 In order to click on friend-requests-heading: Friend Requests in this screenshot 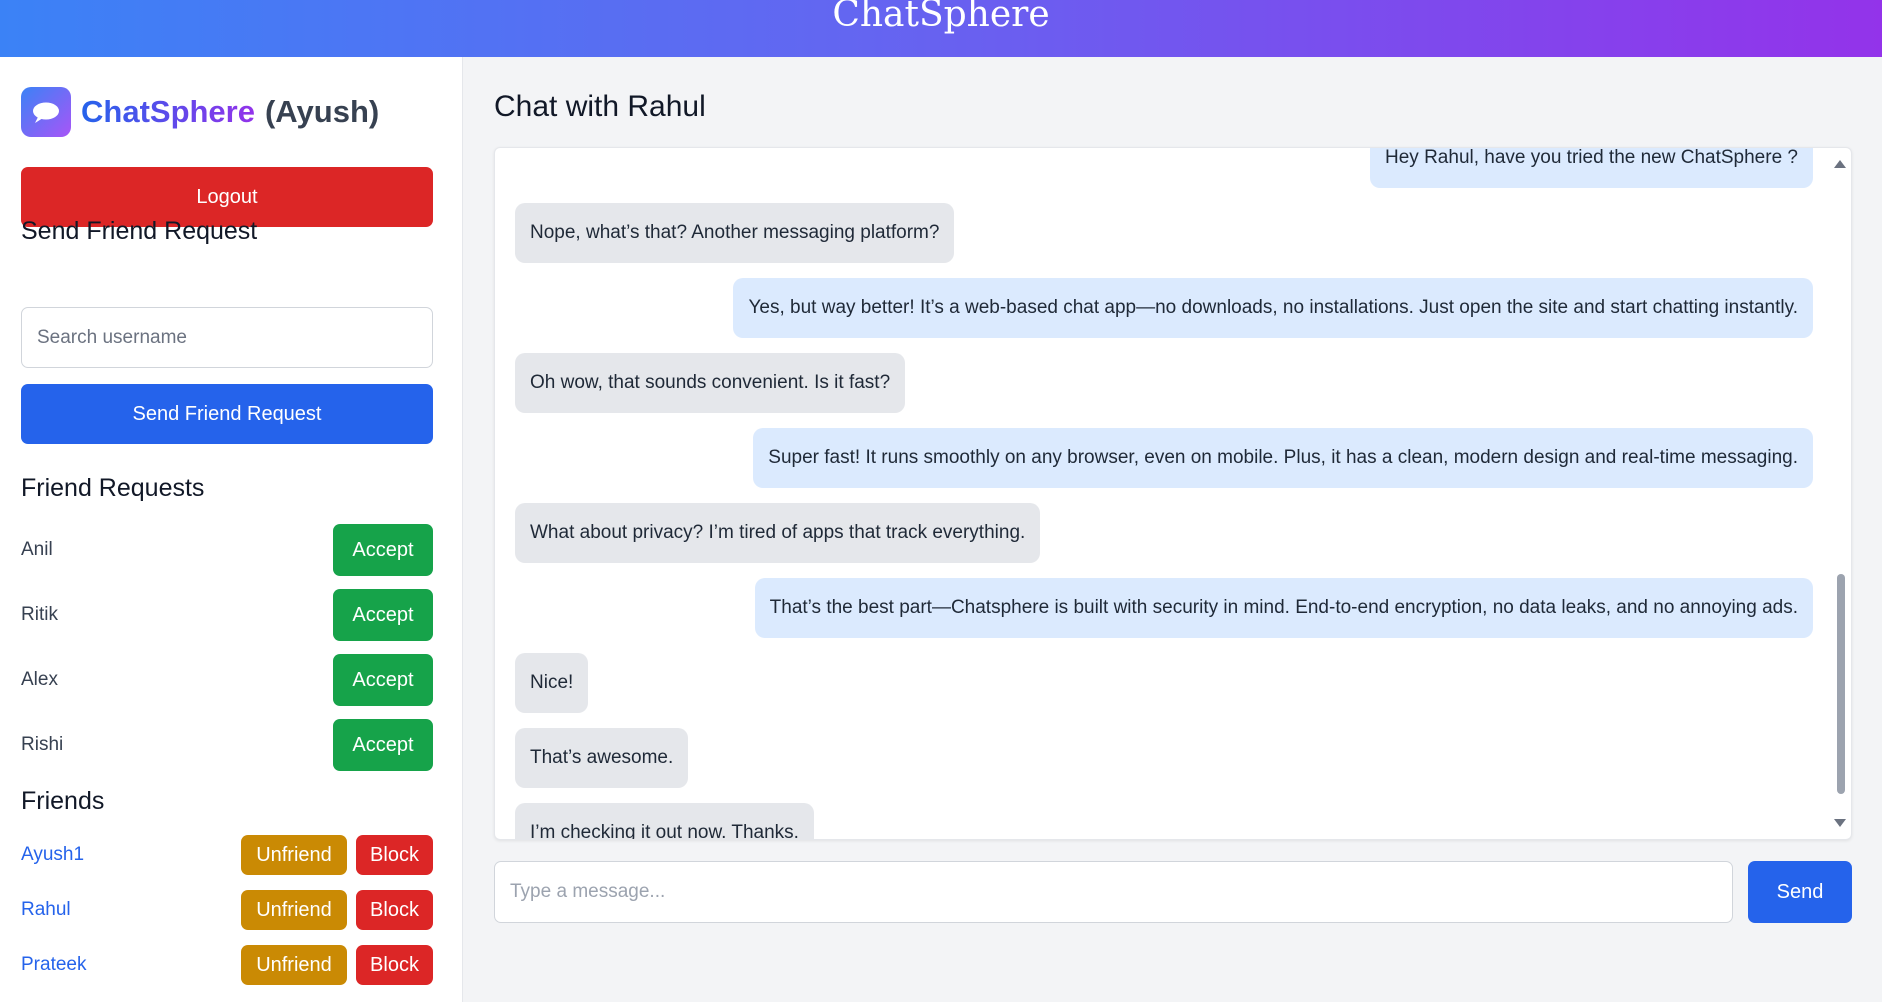, I will do `click(113, 488)`.